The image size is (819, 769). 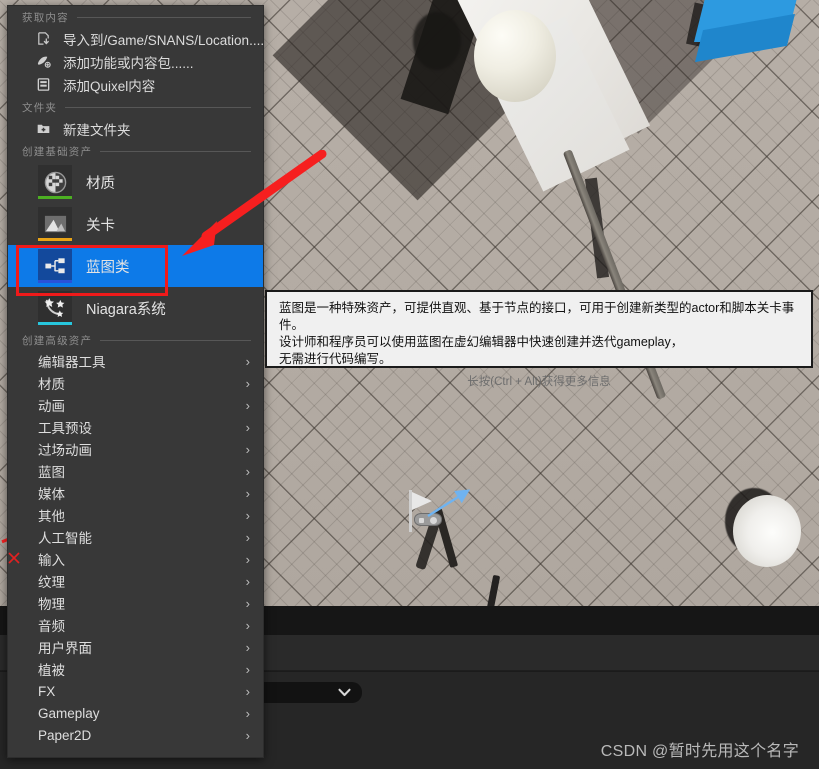 What do you see at coordinates (135, 493) in the screenshot?
I see `advanced-asset-item: 媒体 ›` at bounding box center [135, 493].